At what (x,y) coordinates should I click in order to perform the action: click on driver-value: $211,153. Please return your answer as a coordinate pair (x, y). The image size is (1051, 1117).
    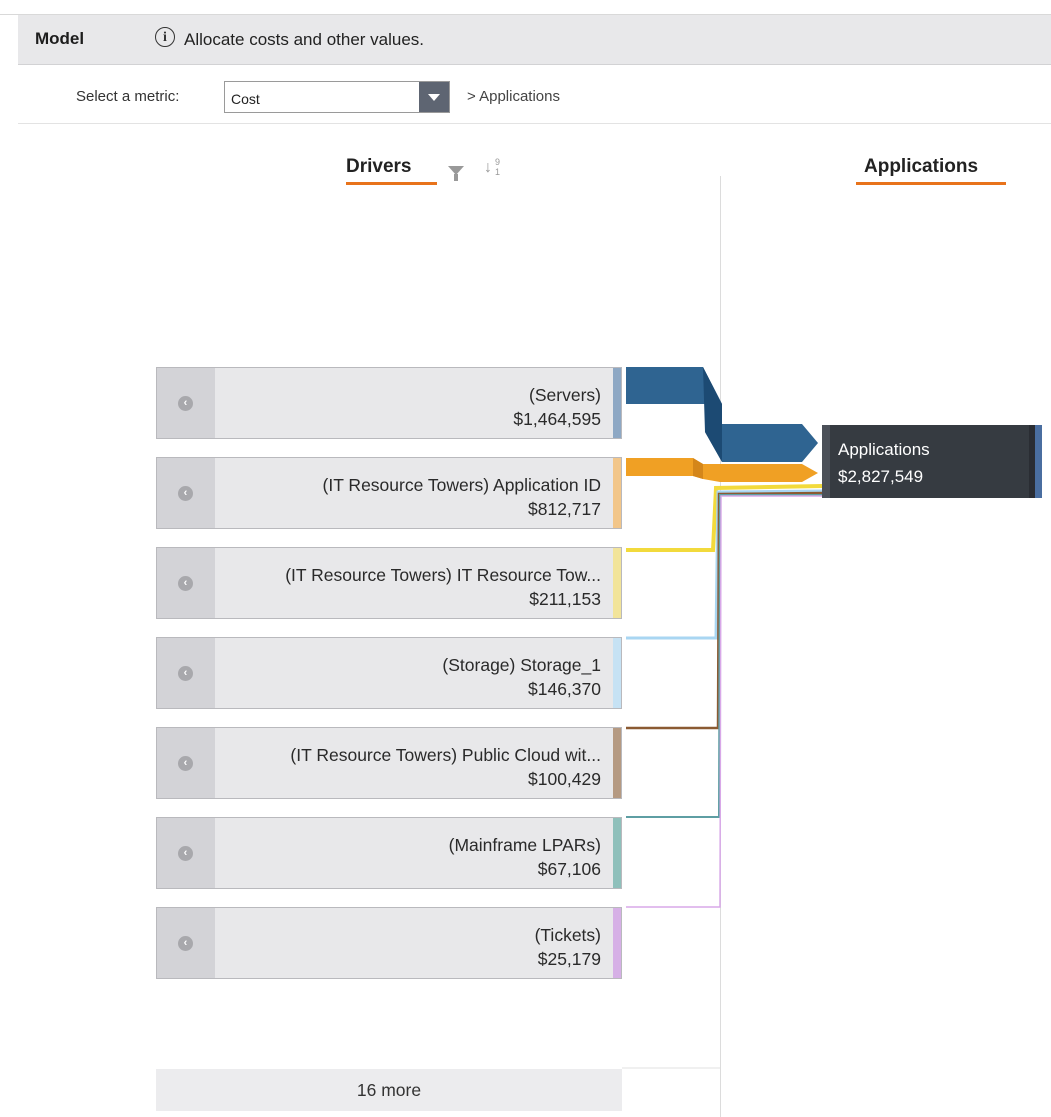
    Looking at the image, I should click on (565, 599).